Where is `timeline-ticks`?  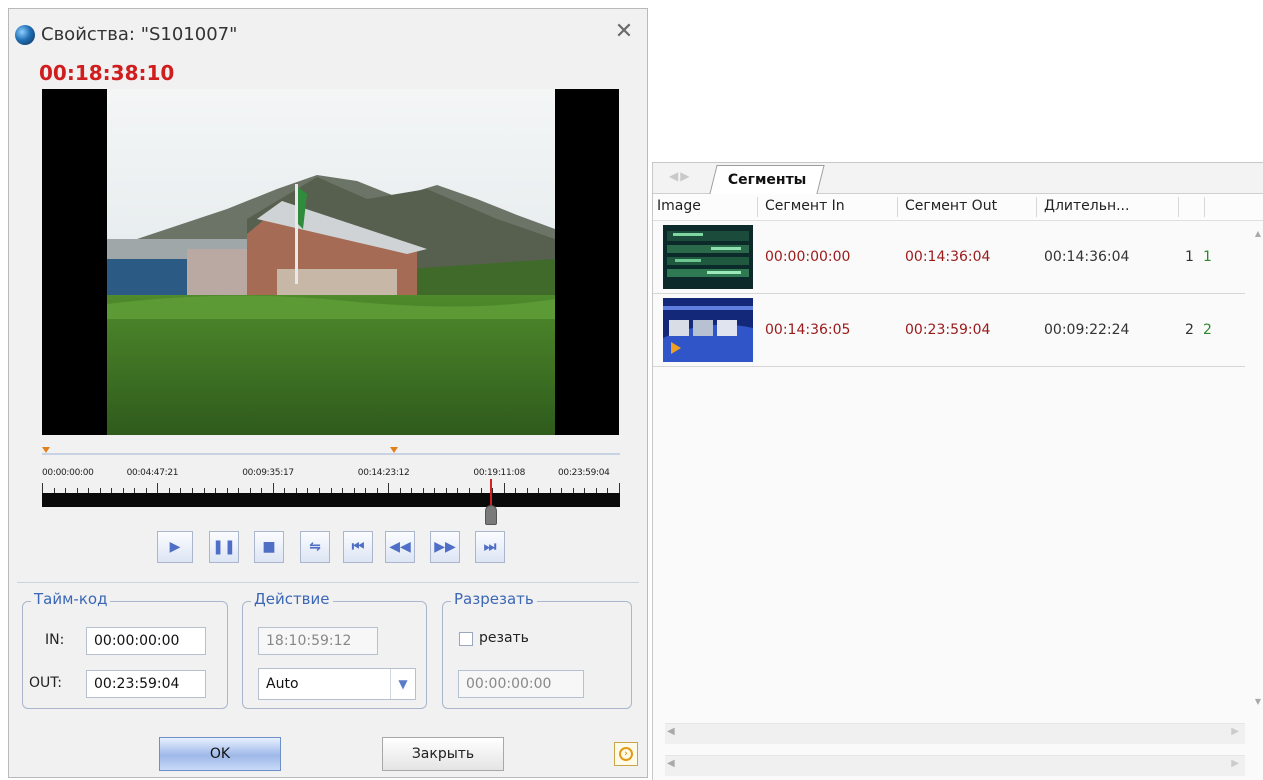
timeline-ticks is located at coordinates (331, 488).